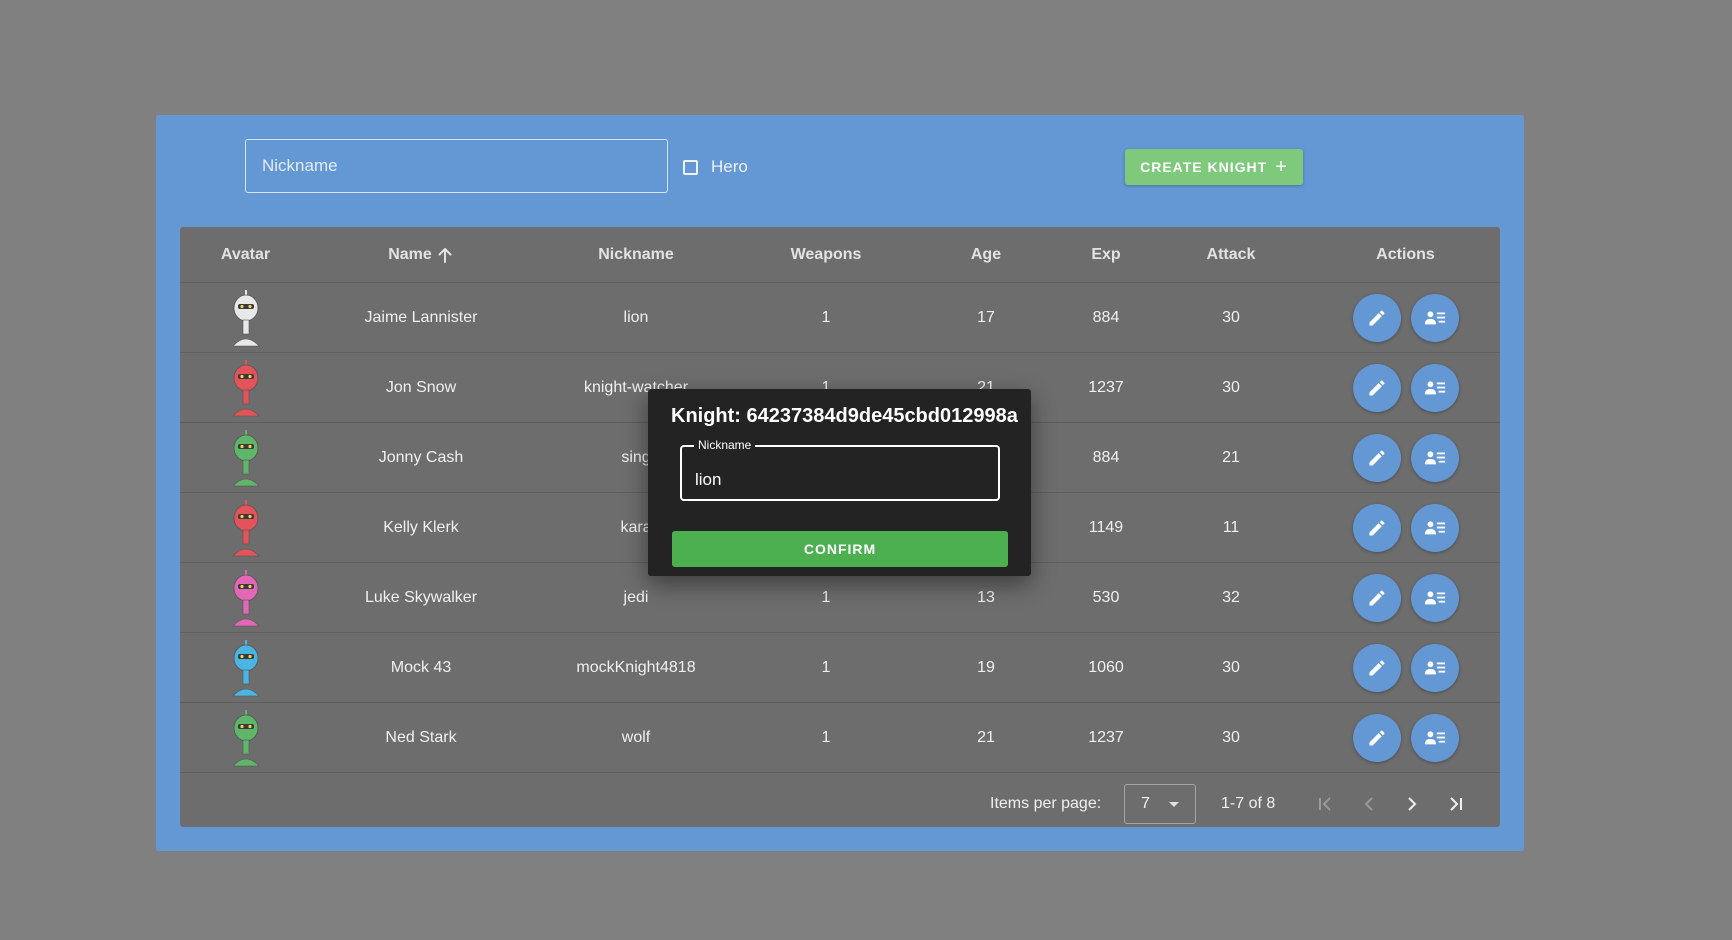 This screenshot has width=1732, height=940. Describe the element at coordinates (1145, 803) in the screenshot. I see `items-per-page-value: 7` at that location.